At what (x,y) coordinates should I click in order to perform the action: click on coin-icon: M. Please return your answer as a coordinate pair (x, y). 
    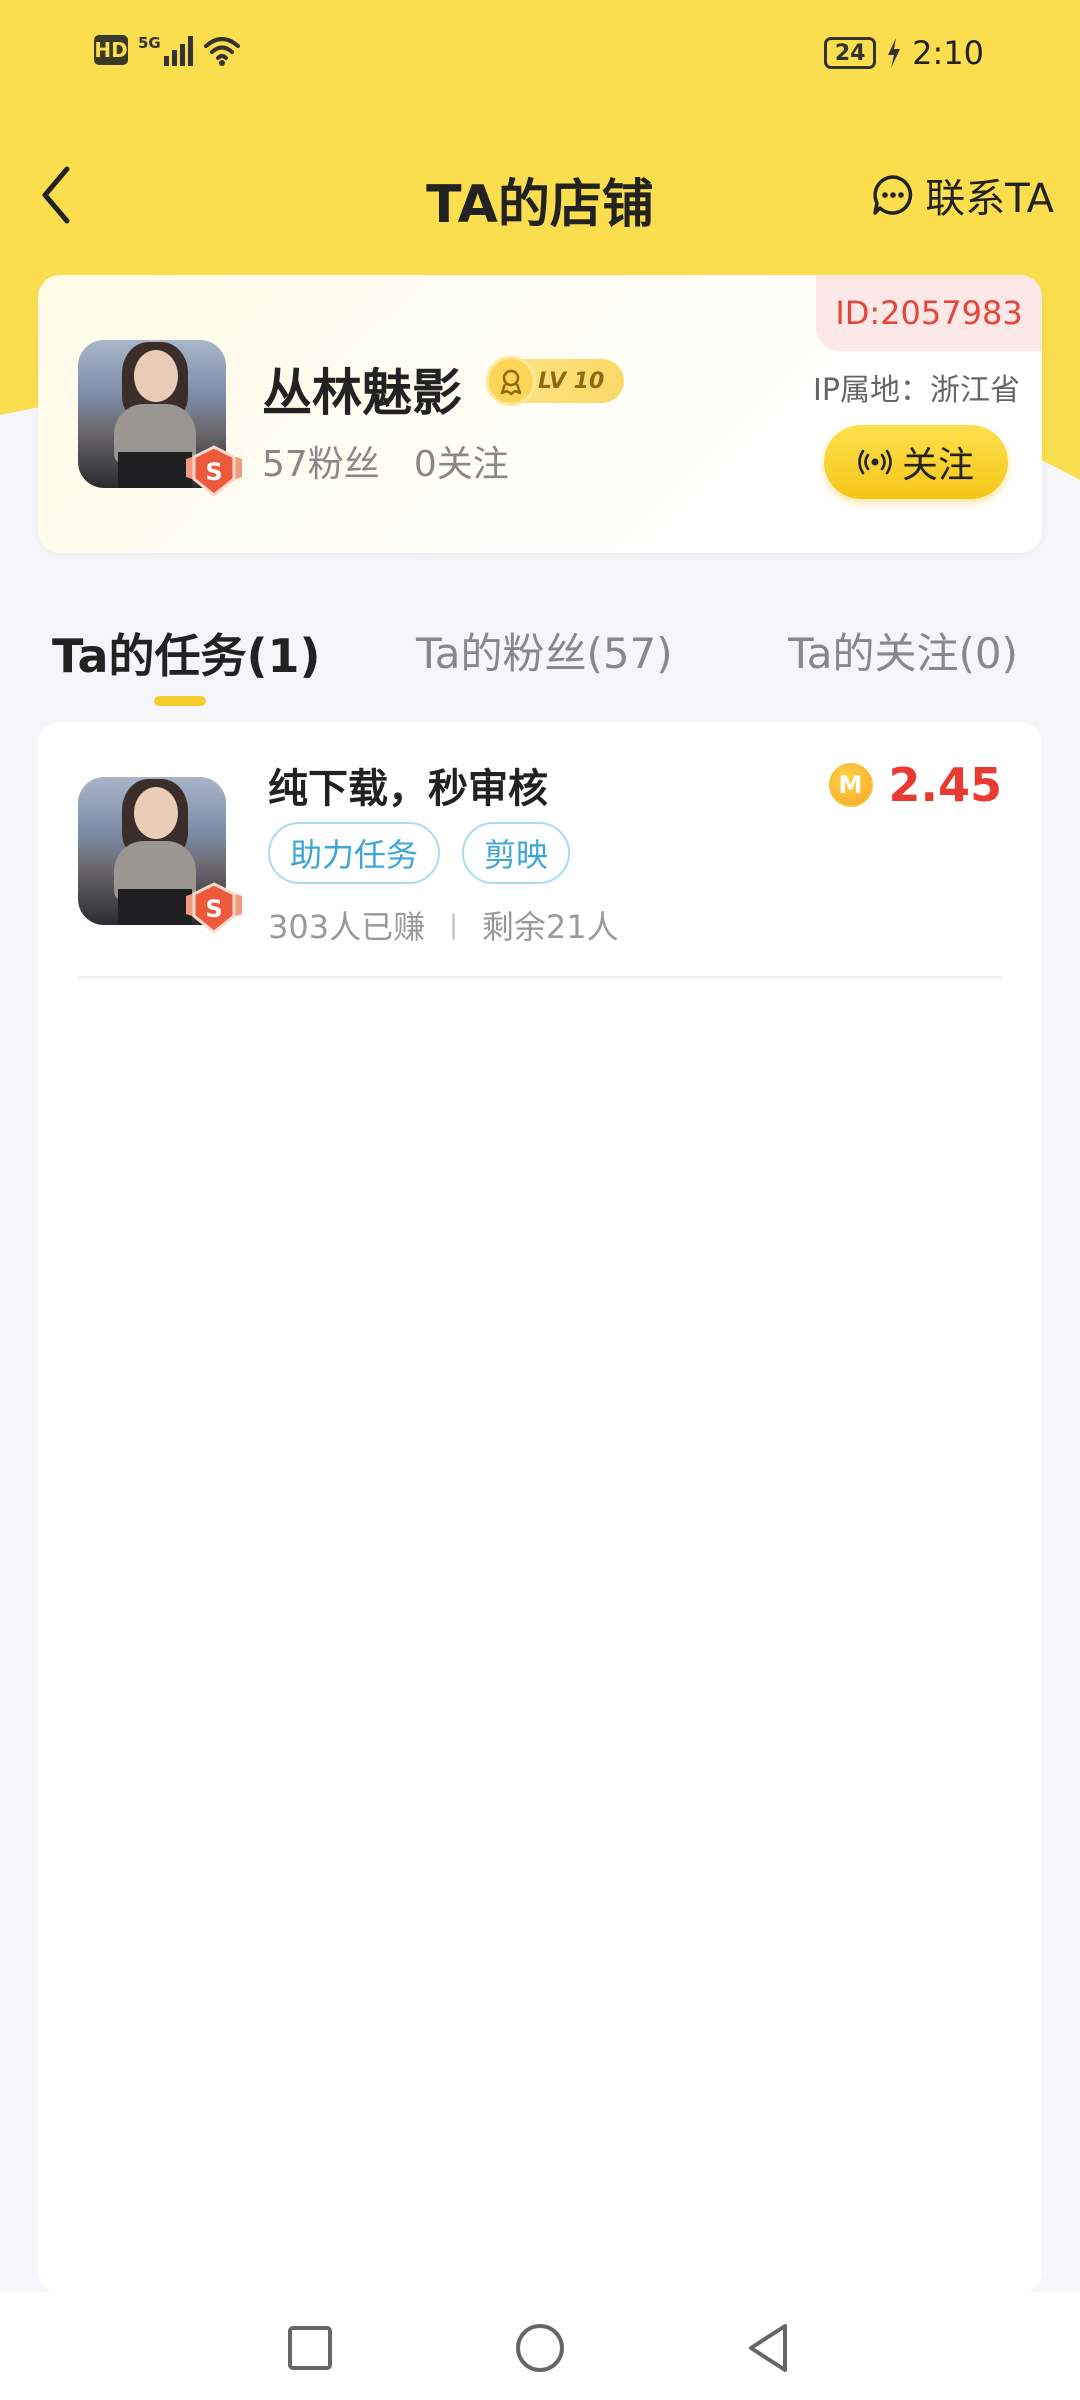
    Looking at the image, I should click on (850, 785).